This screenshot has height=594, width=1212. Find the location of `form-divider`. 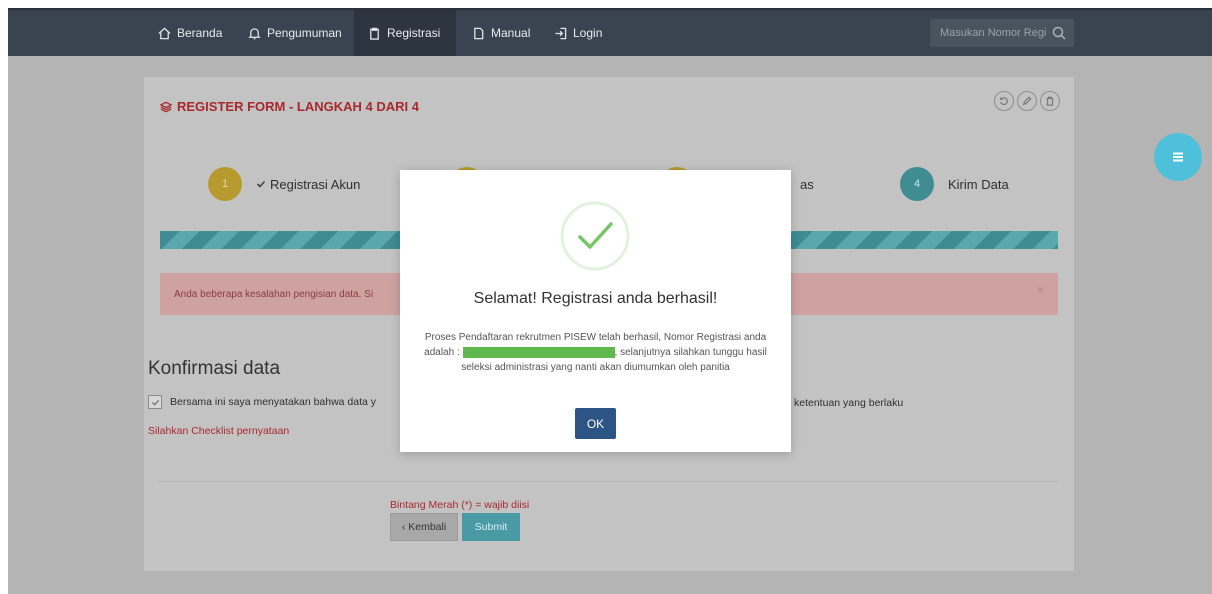

form-divider is located at coordinates (608, 481).